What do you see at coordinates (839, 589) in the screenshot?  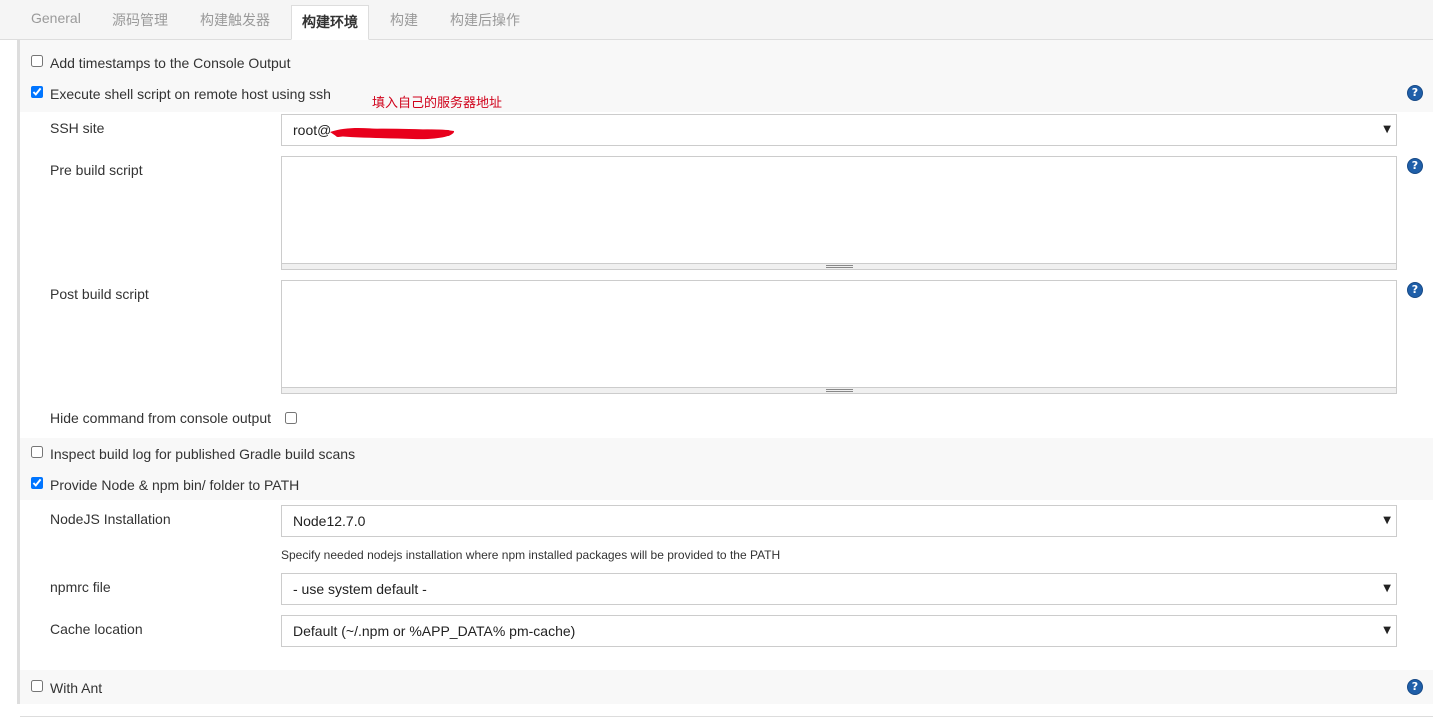 I see `npmrc-file-select: - use system default - ▼` at bounding box center [839, 589].